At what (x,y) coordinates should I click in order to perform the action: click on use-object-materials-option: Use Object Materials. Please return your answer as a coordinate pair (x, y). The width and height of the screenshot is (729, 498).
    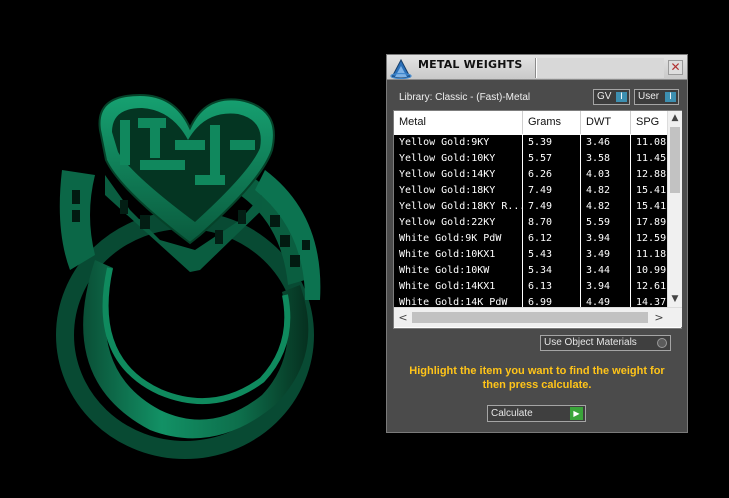
    Looking at the image, I should click on (605, 343).